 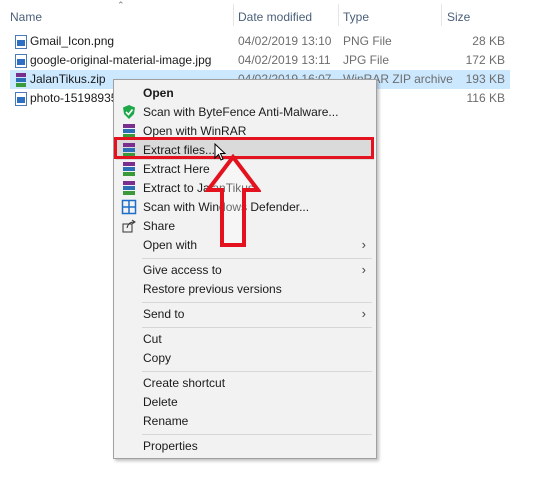 I want to click on file-name: JalanTikus.zip, so click(x=68, y=79).